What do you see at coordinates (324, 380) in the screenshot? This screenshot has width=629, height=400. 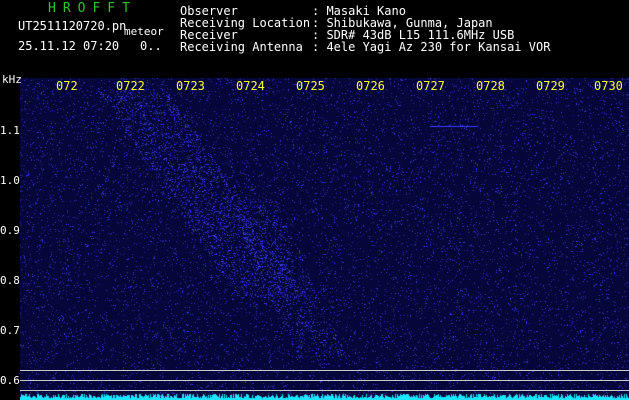 I see `reference-line-middle` at bounding box center [324, 380].